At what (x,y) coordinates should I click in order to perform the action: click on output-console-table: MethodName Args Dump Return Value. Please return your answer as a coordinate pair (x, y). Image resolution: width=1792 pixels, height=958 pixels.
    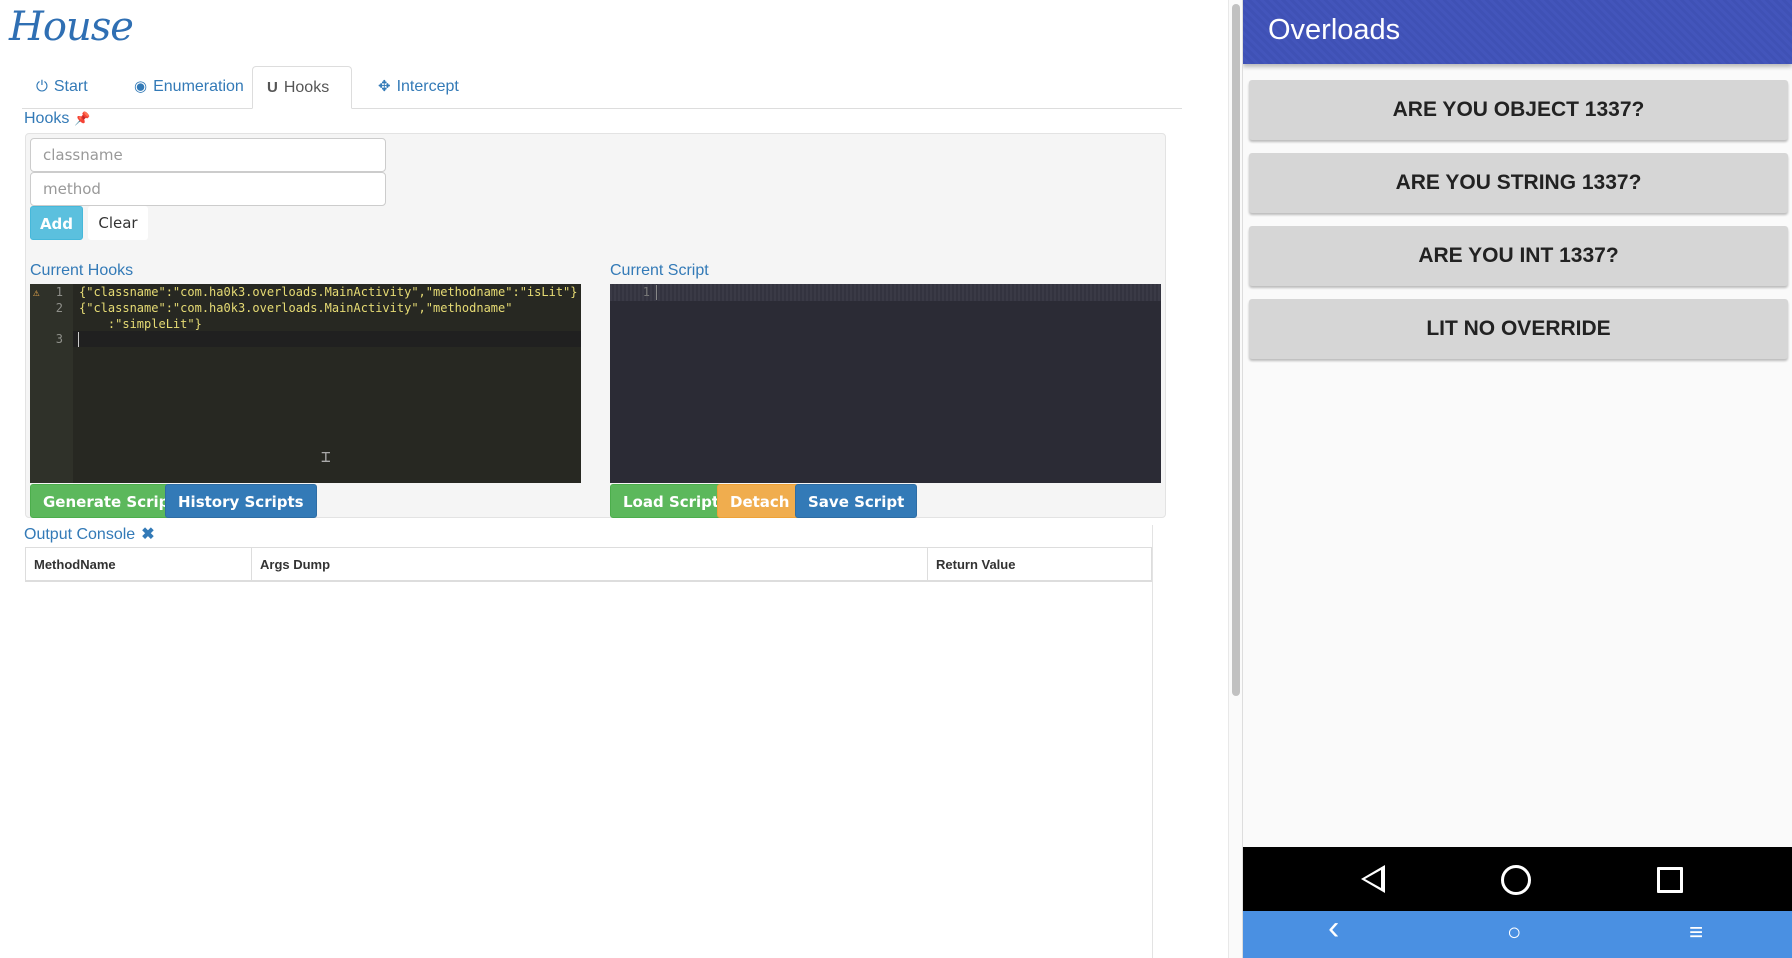
    Looking at the image, I should click on (588, 564).